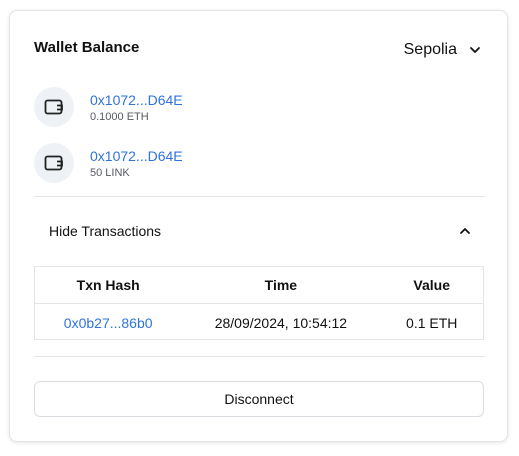 This screenshot has height=456, width=519. What do you see at coordinates (110, 172) in the screenshot?
I see `account-balance: 50 LINK` at bounding box center [110, 172].